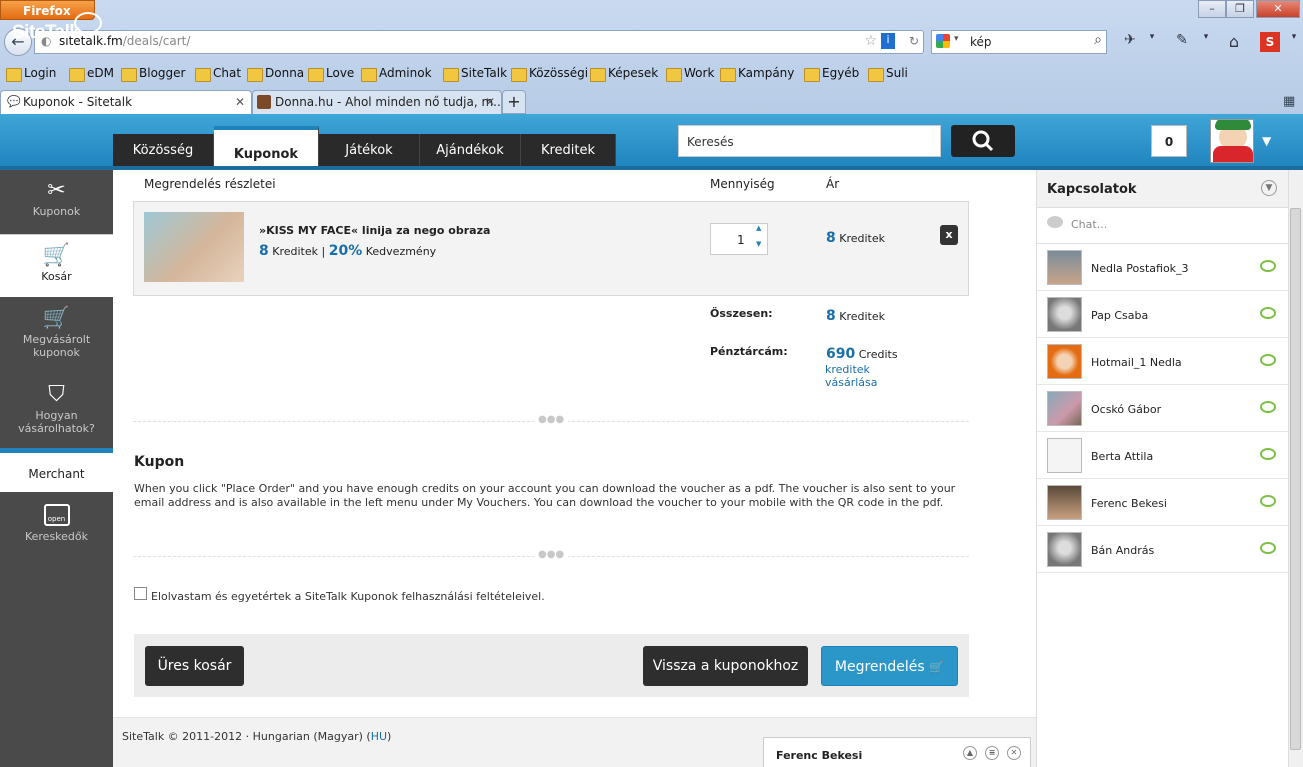 The image size is (1303, 767). I want to click on address-bar: ◐ sitetalk.fm/deals/cart/ ☆ i ↻, so click(479, 42).